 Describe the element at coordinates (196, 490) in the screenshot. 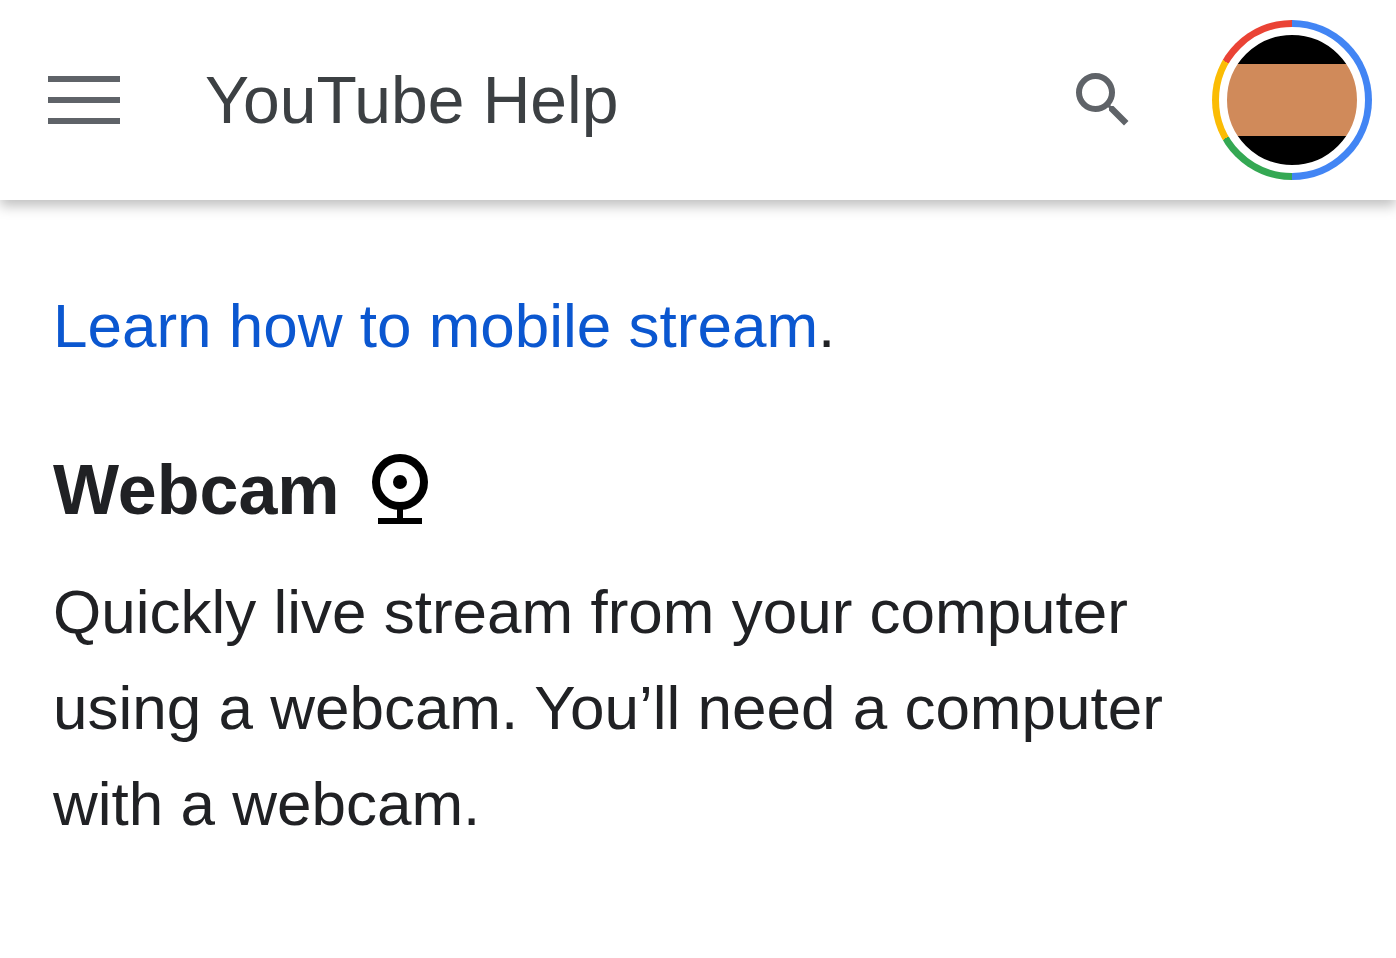

I see `section-heading: Webcam` at that location.